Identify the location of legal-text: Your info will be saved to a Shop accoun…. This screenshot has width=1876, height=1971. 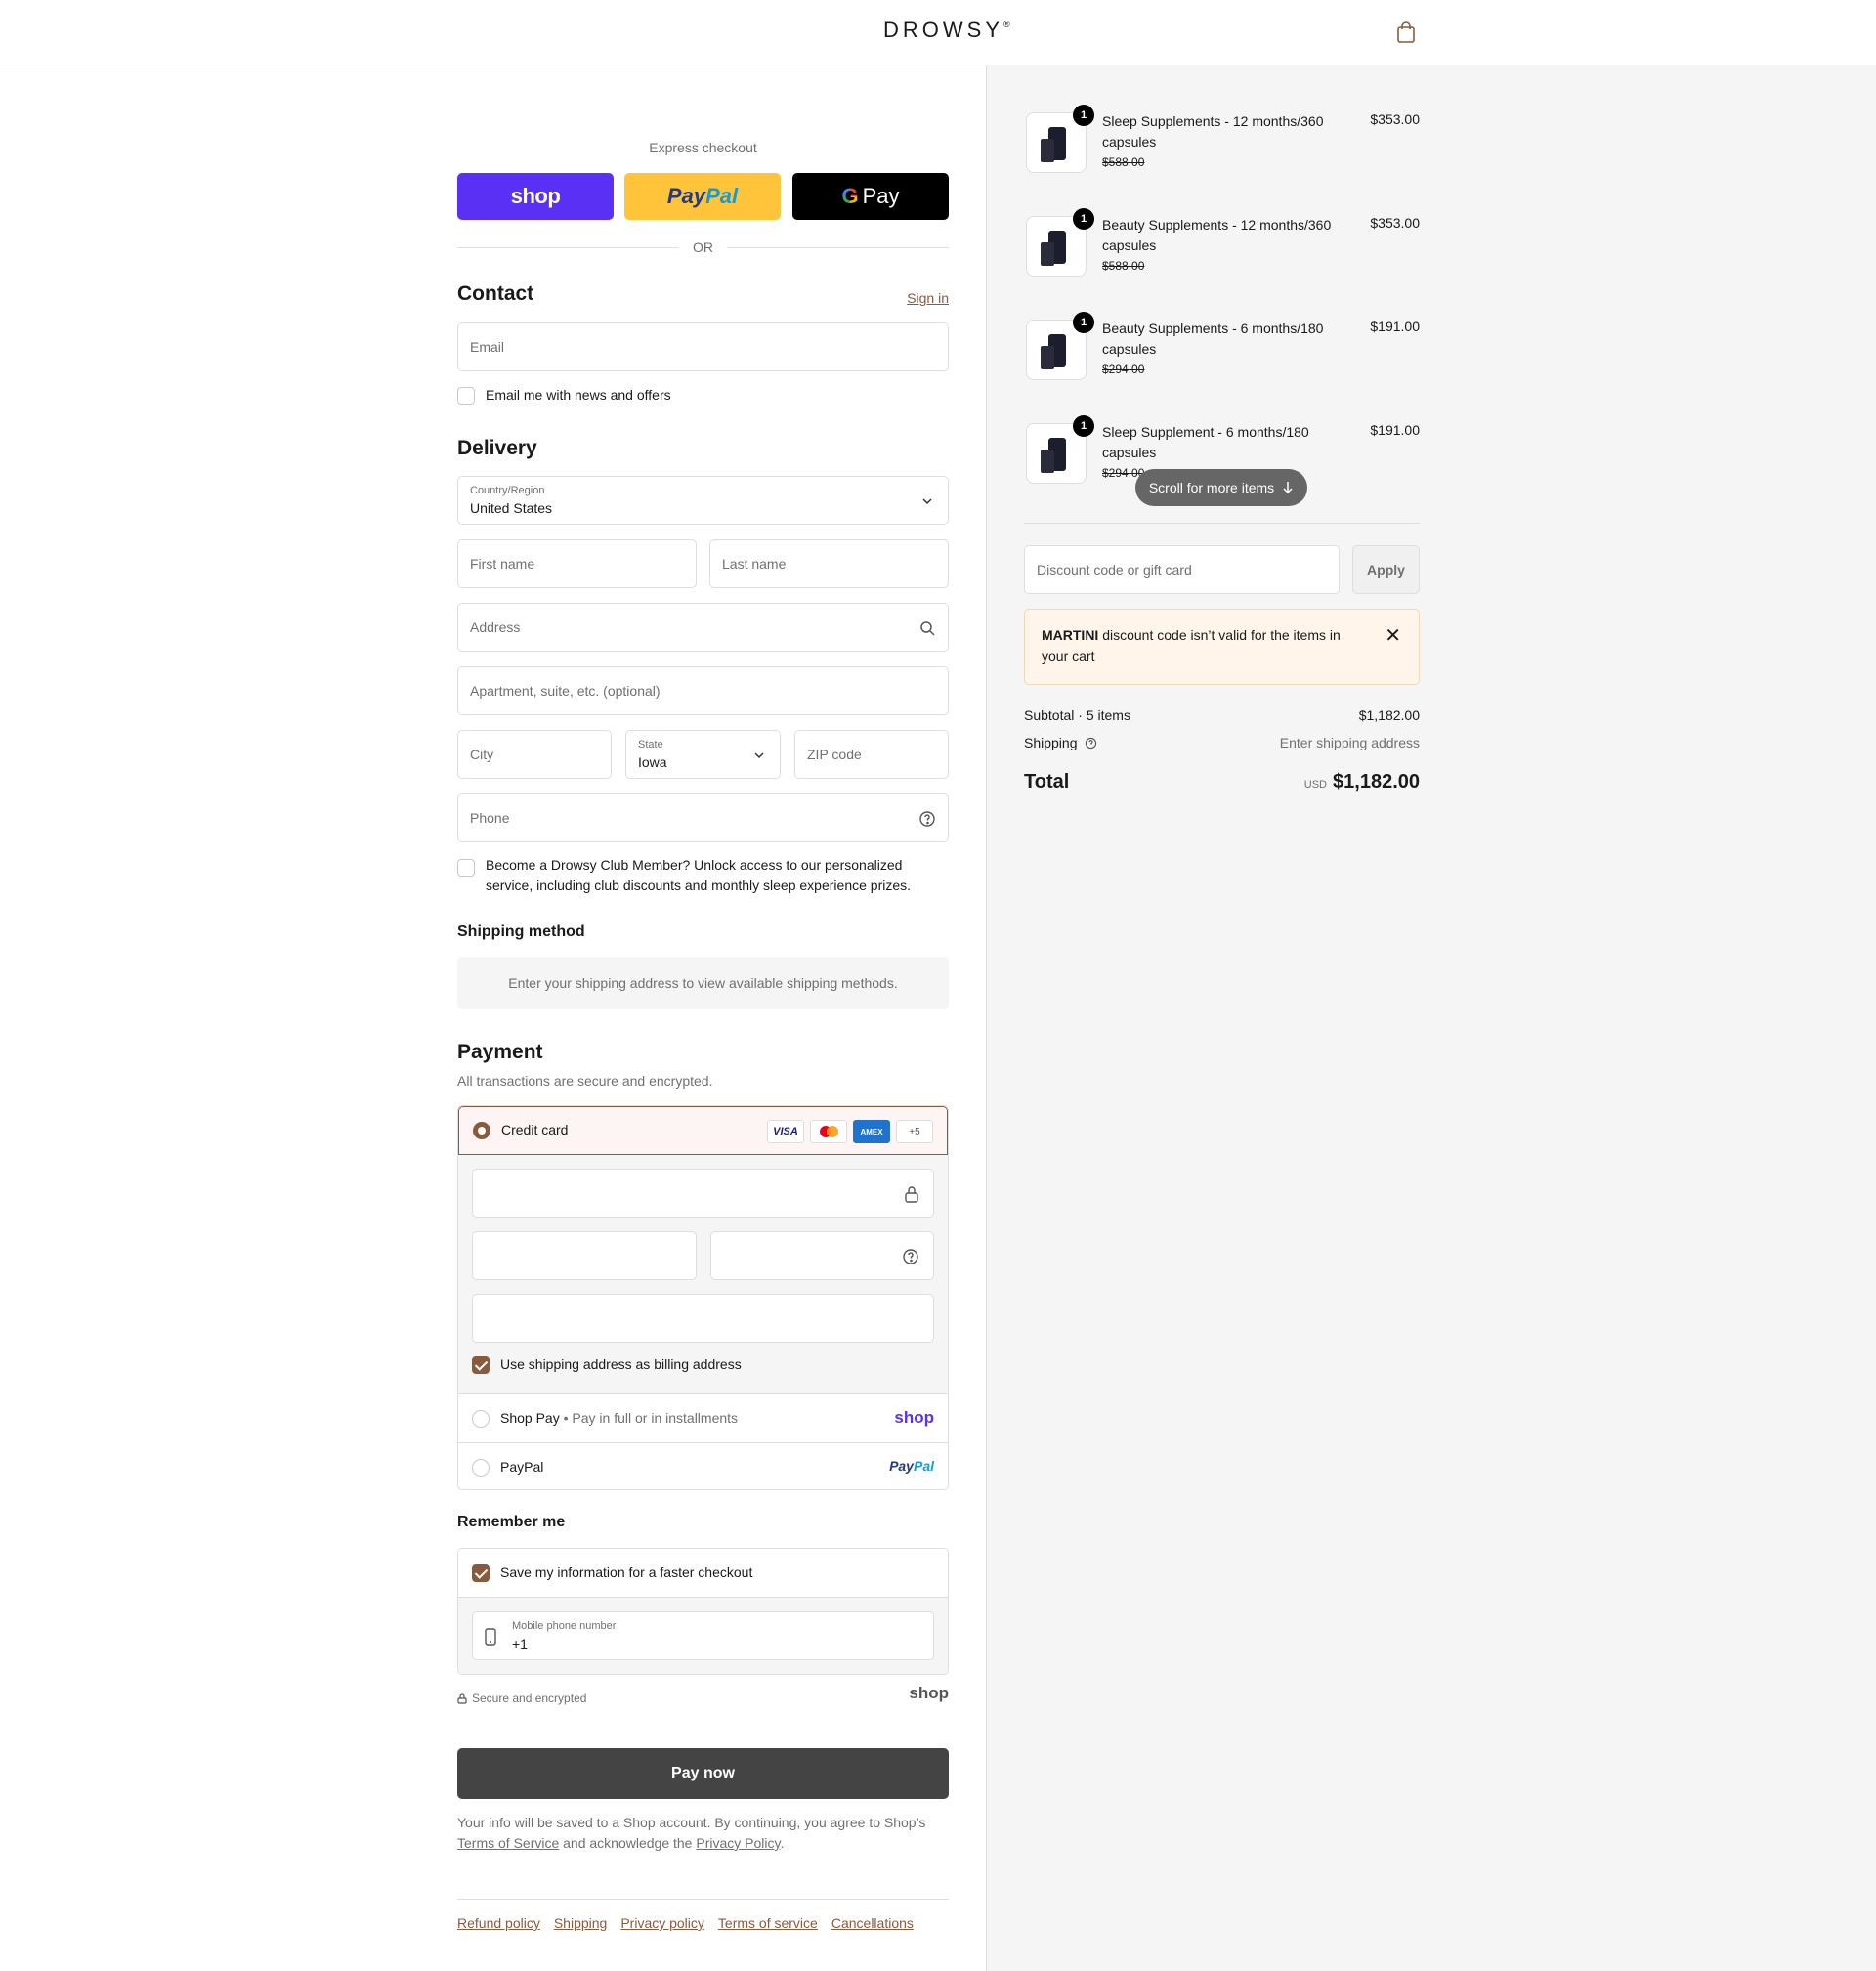
(691, 1833).